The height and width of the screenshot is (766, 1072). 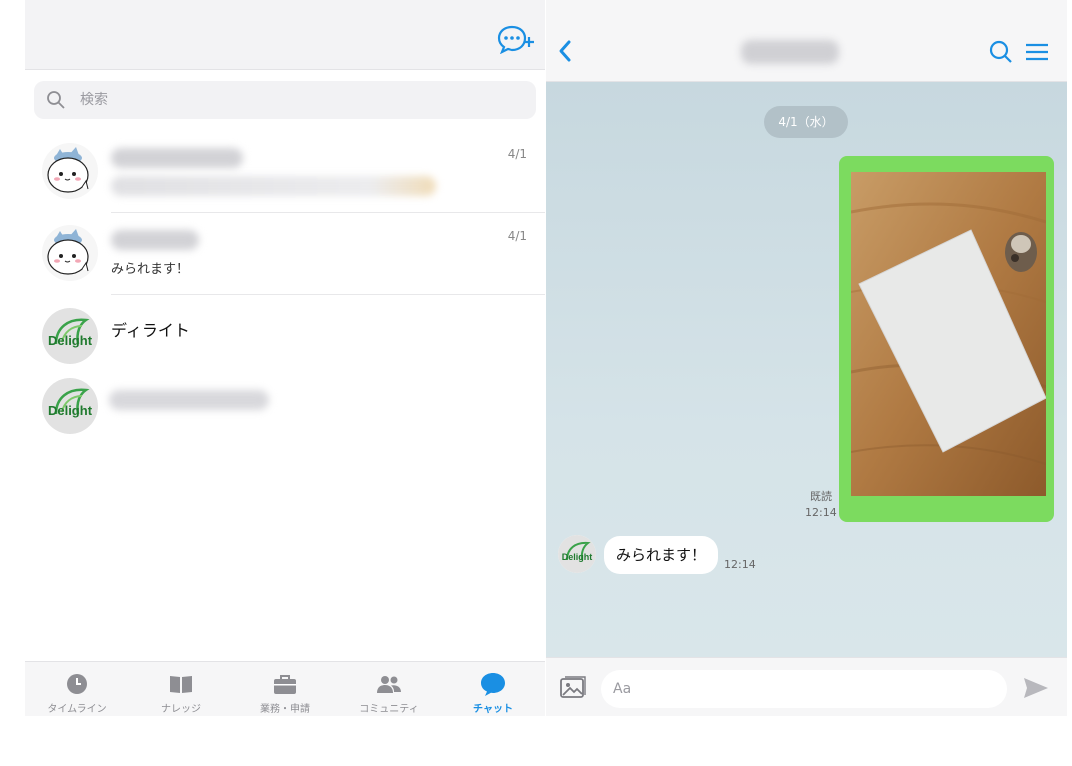 I want to click on bottom-tab-bar: タイムライン ナレッジ 業務・申請 コミュニティ チャット, so click(x=285, y=688).